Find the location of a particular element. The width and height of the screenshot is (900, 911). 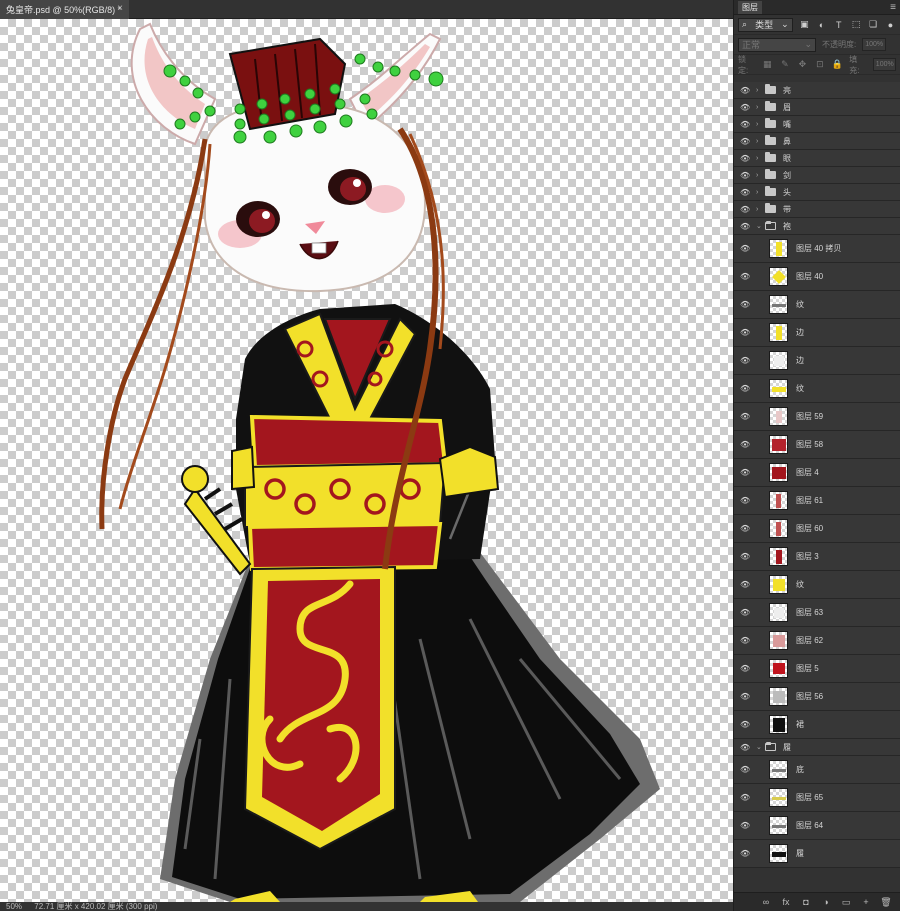

adjustment-layer-icon: ◑ is located at coordinates (826, 902).